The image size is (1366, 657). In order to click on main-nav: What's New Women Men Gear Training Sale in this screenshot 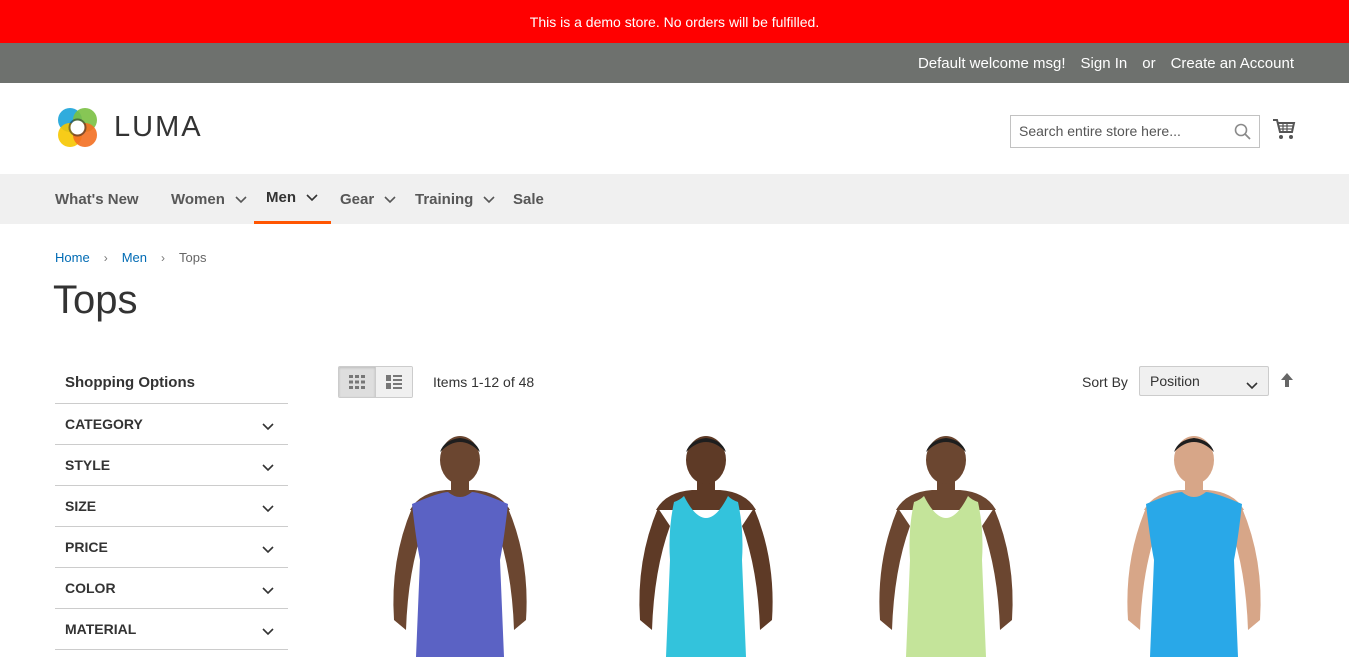, I will do `click(674, 199)`.